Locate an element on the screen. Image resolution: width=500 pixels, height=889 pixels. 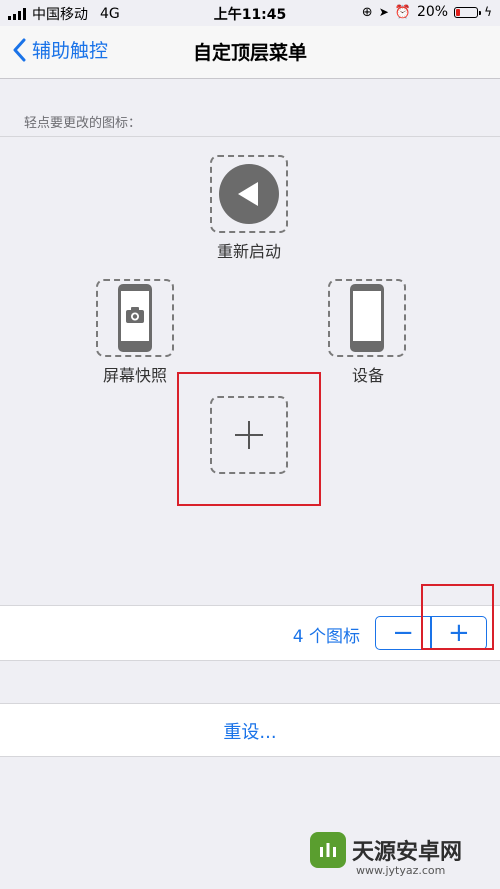
watermark-text: 天源安卓网 is located at coordinates (407, 852).